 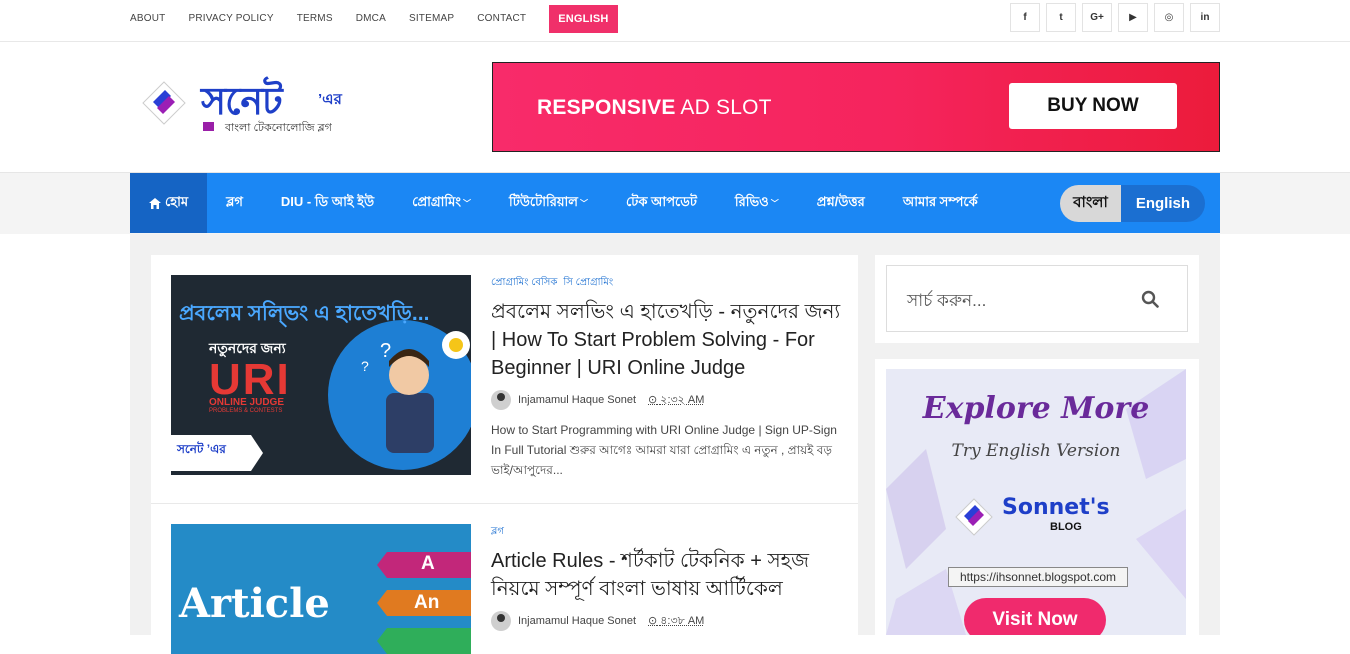 What do you see at coordinates (330, 99) in the screenshot?
I see `logo-suffix: ’এর` at bounding box center [330, 99].